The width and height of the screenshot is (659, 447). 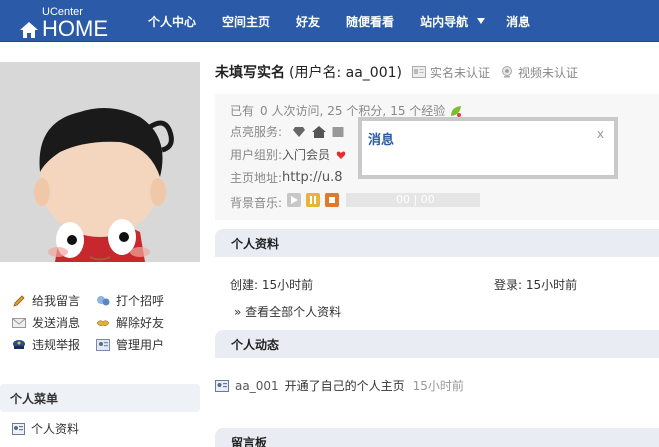 What do you see at coordinates (19, 322) in the screenshot?
I see `envelope-icon` at bounding box center [19, 322].